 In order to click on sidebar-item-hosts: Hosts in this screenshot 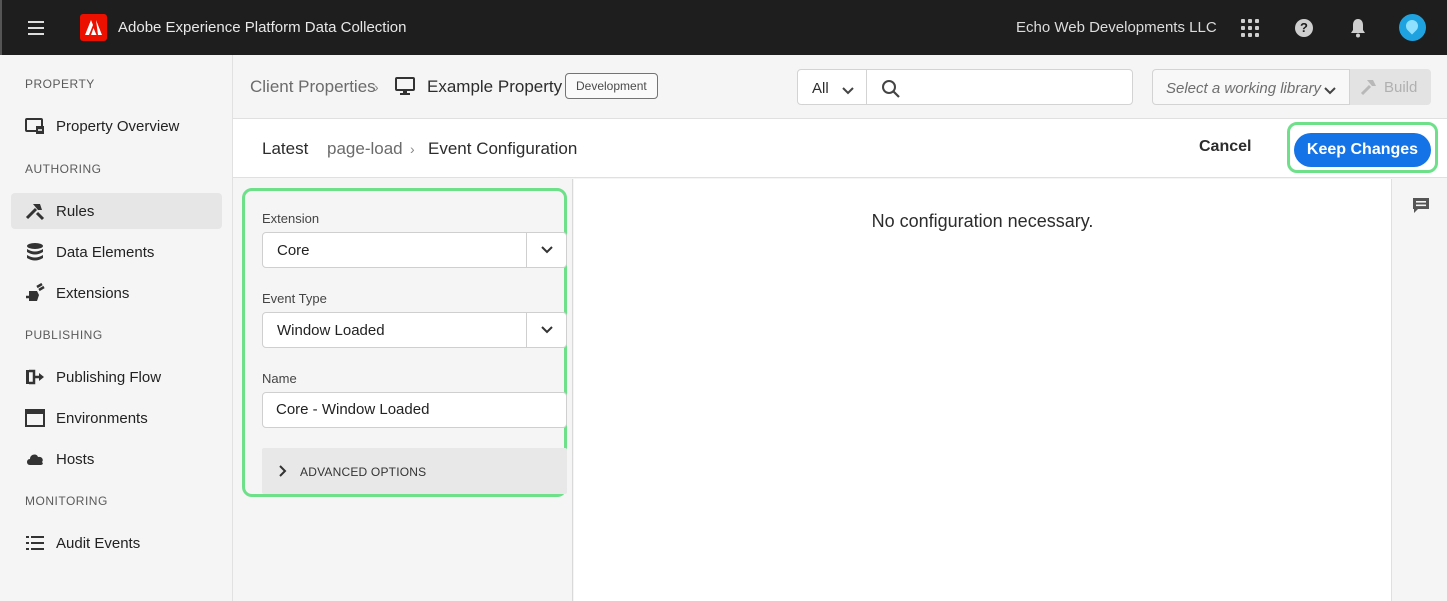, I will do `click(116, 459)`.